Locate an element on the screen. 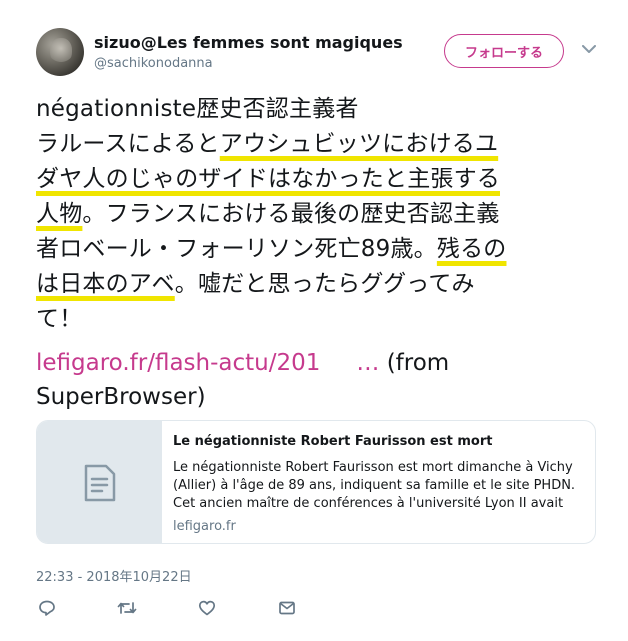 This screenshot has width=628, height=641. display-name: sizuo@Les femmes sont magiques is located at coordinates (248, 42).